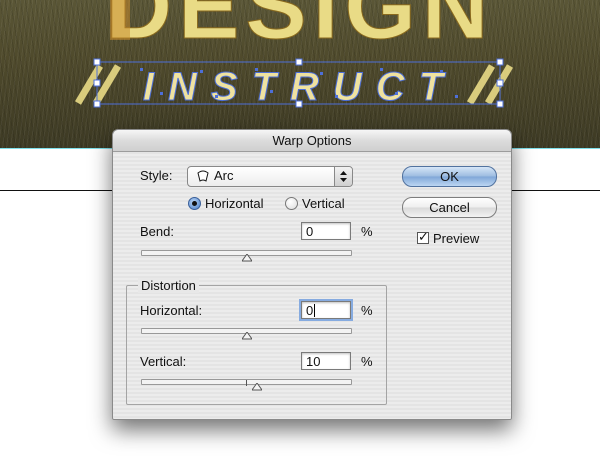 This screenshot has width=600, height=460. I want to click on handle-middle-left, so click(97, 83).